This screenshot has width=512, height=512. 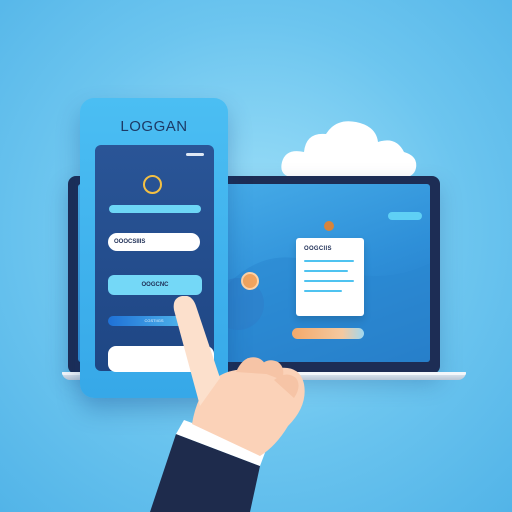 What do you see at coordinates (154, 126) in the screenshot?
I see `app-title: LOGGAN` at bounding box center [154, 126].